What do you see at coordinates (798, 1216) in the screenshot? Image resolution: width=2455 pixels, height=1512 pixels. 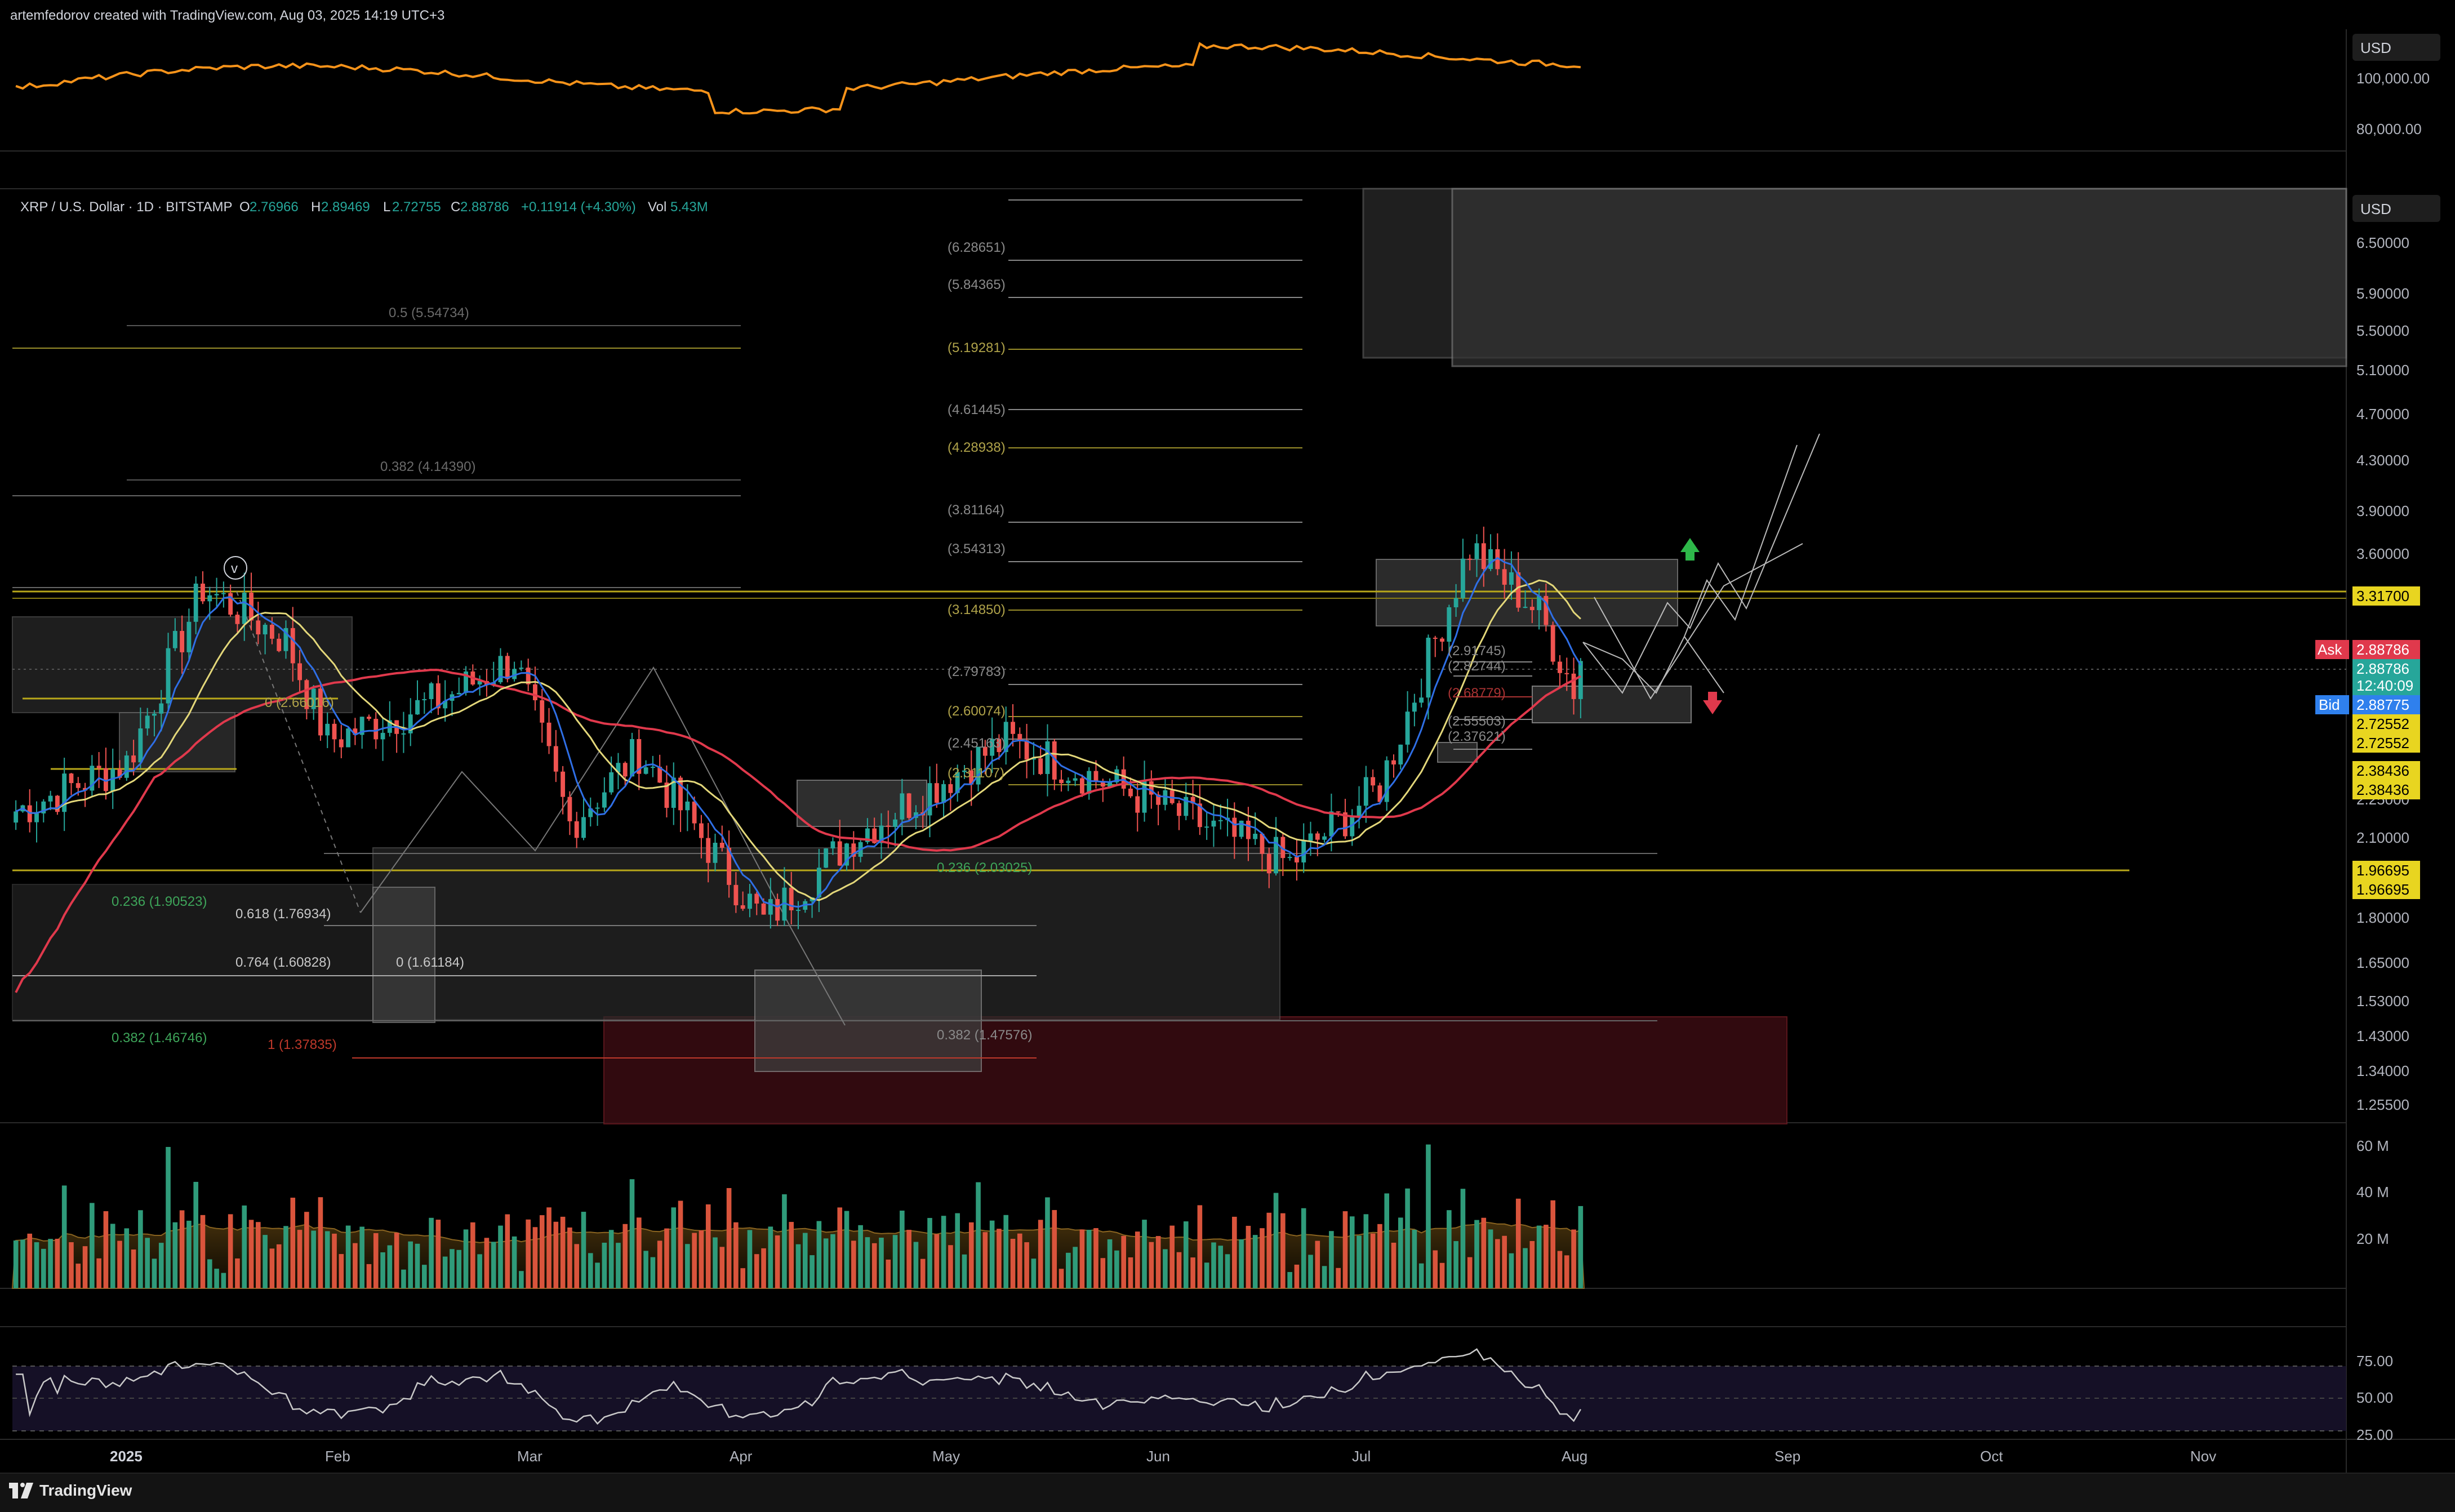 I see `volume-bars` at bounding box center [798, 1216].